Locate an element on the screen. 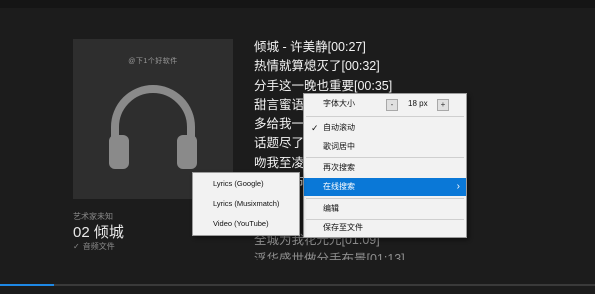 The height and width of the screenshot is (294, 595). menu-item-online-search: 在线搜索 › is located at coordinates (385, 187).